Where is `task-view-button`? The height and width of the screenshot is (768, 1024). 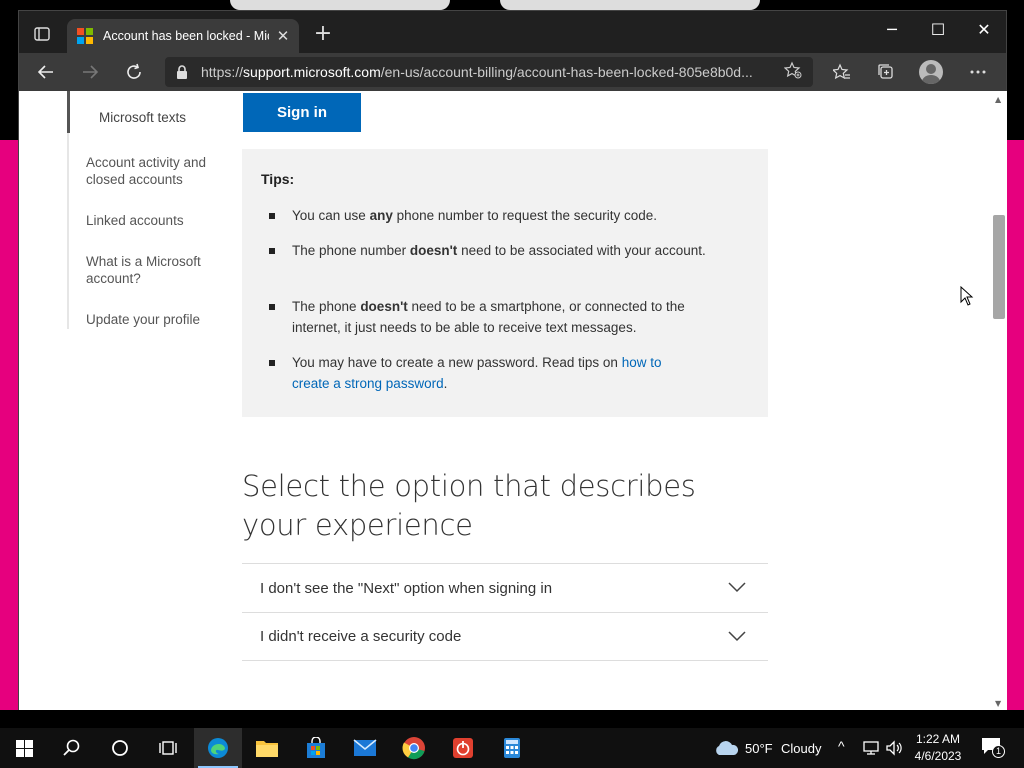 task-view-button is located at coordinates (168, 748).